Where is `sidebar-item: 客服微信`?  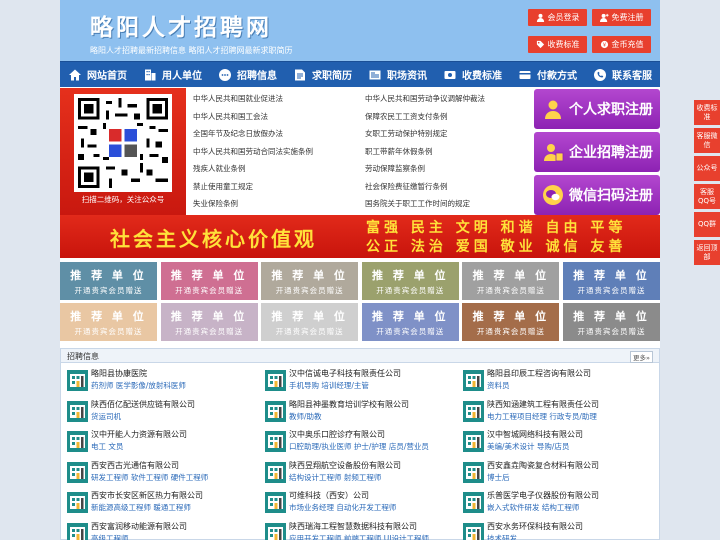
sidebar-item: 客服微信 is located at coordinates (707, 140).